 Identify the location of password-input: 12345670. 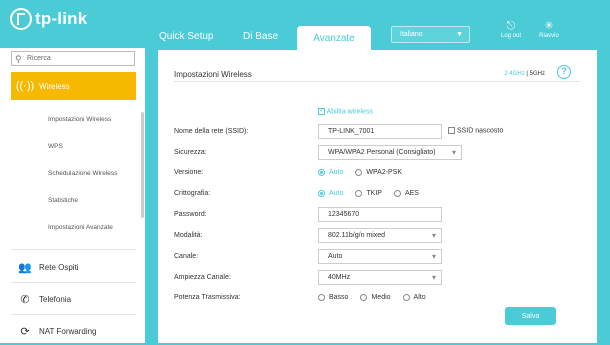
(380, 214).